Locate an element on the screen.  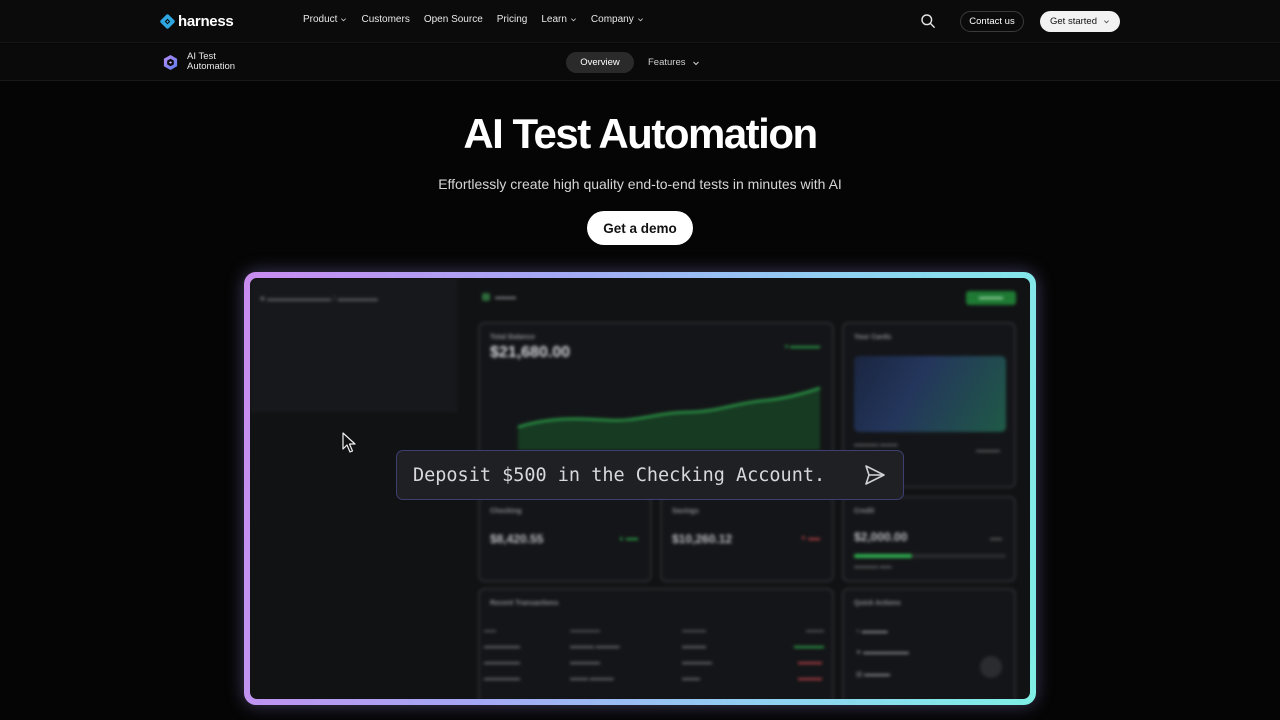
get-started-button: Get started is located at coordinates (1080, 21).